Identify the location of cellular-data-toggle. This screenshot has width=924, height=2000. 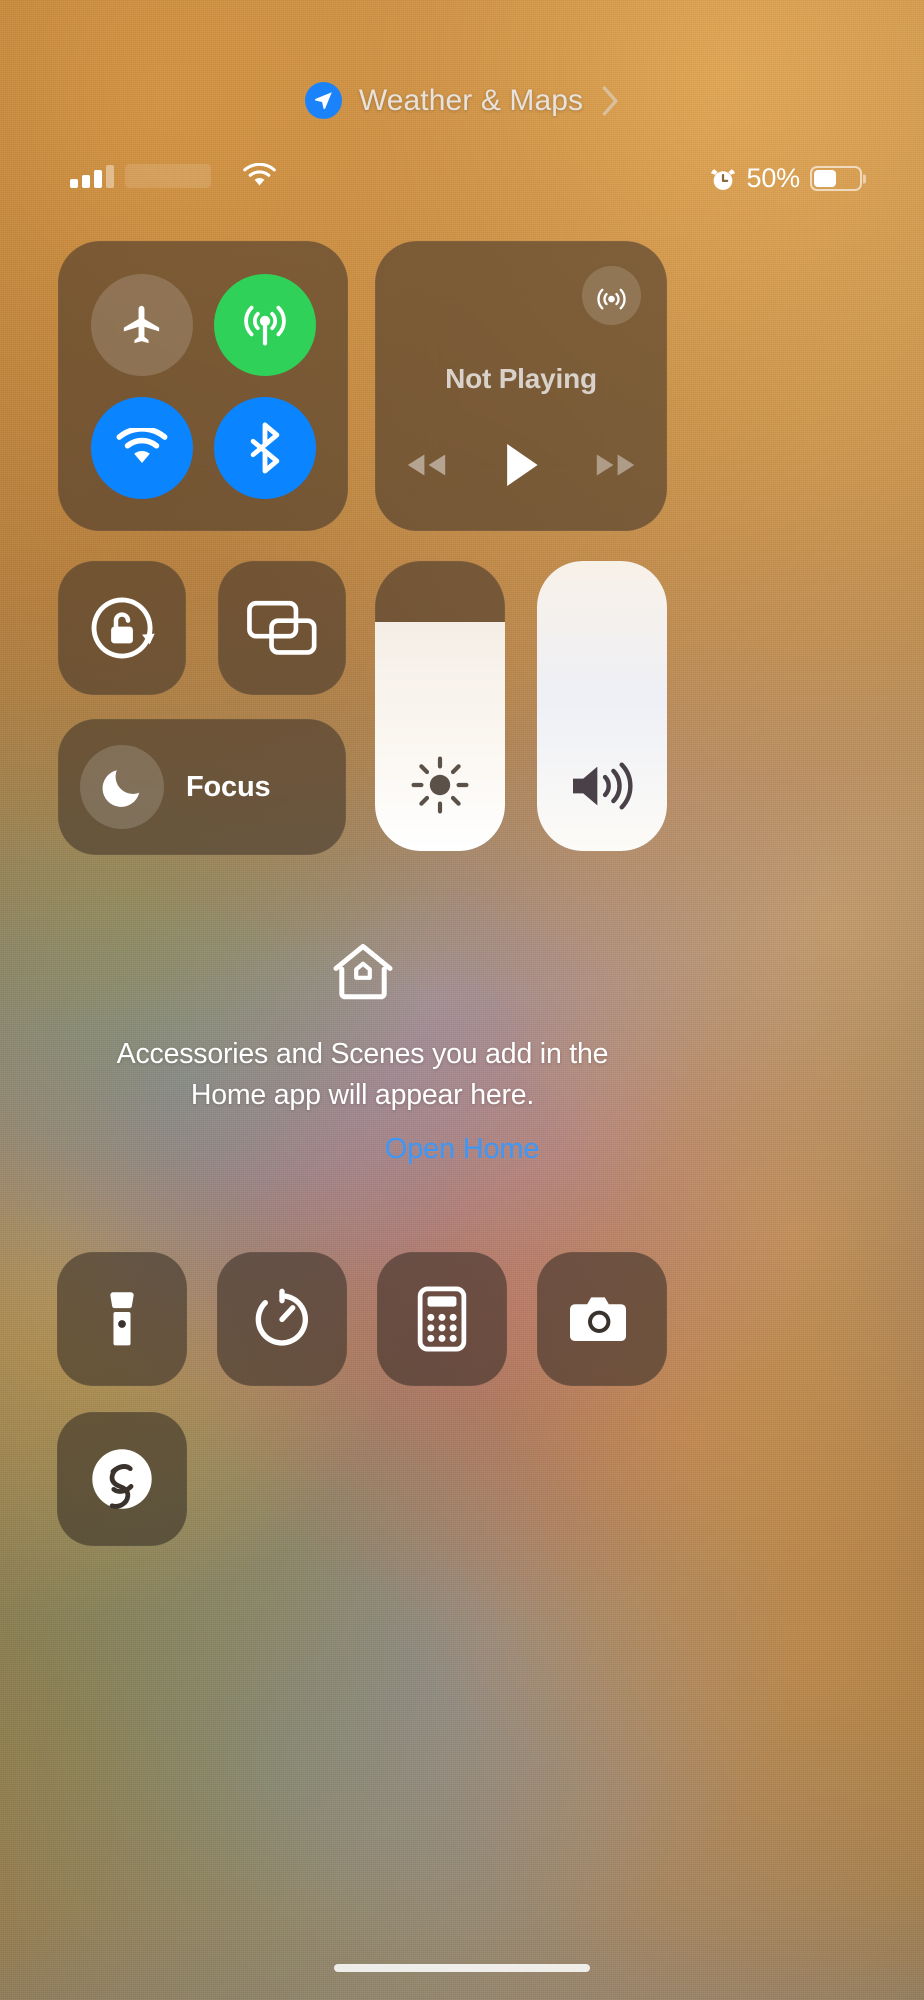
(264, 324).